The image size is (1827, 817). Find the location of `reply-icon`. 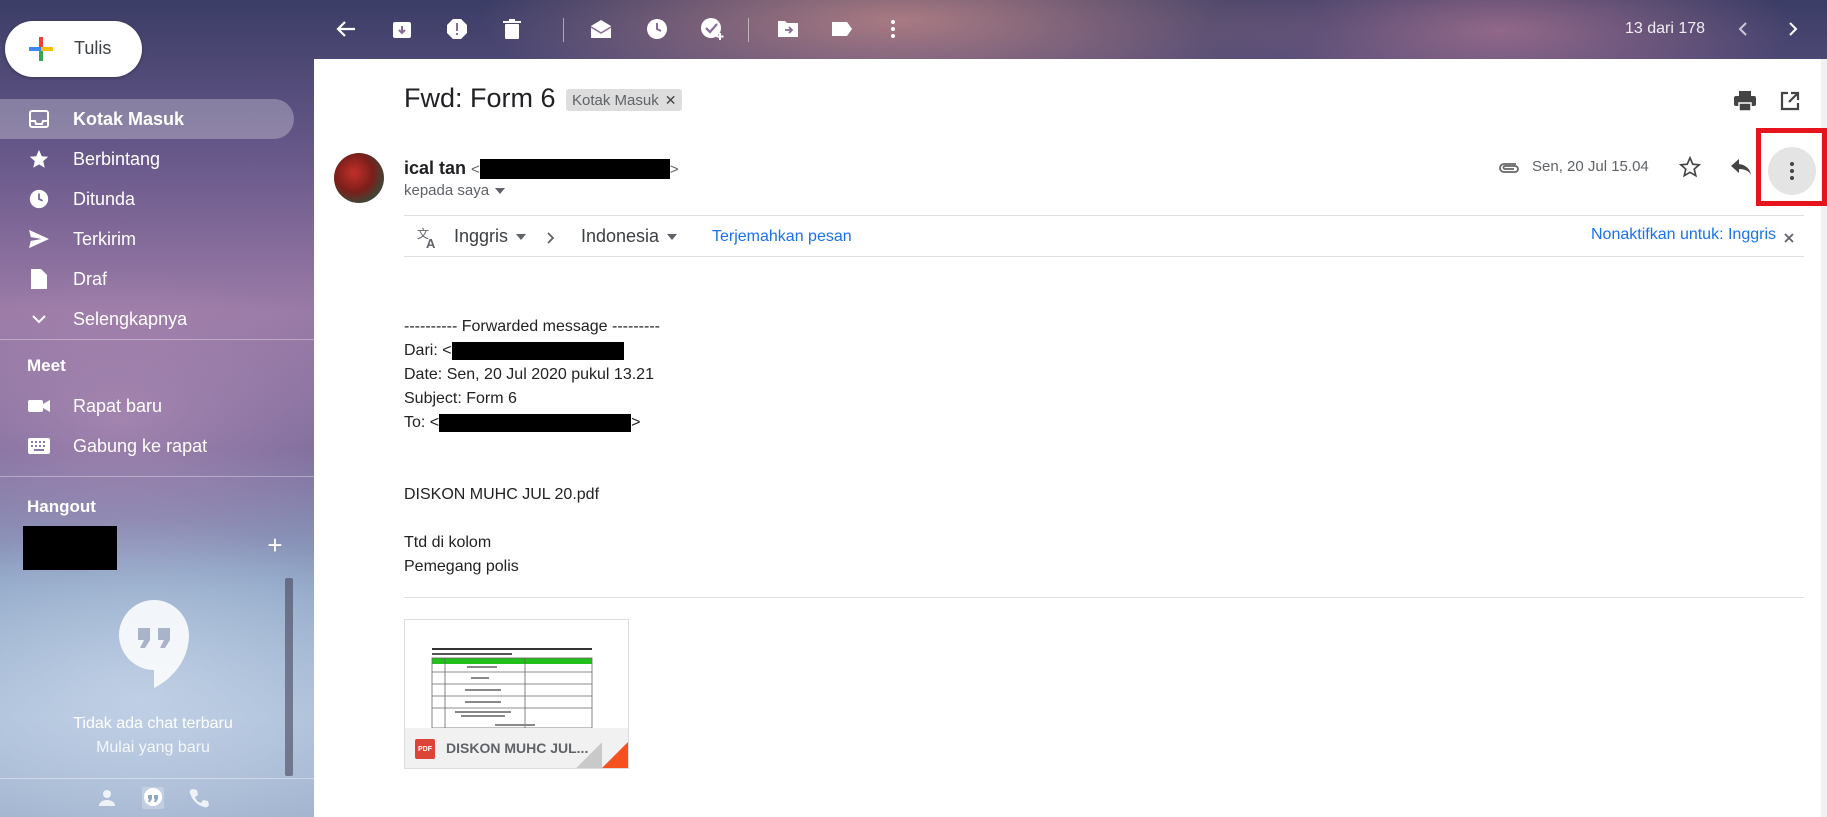

reply-icon is located at coordinates (1741, 167).